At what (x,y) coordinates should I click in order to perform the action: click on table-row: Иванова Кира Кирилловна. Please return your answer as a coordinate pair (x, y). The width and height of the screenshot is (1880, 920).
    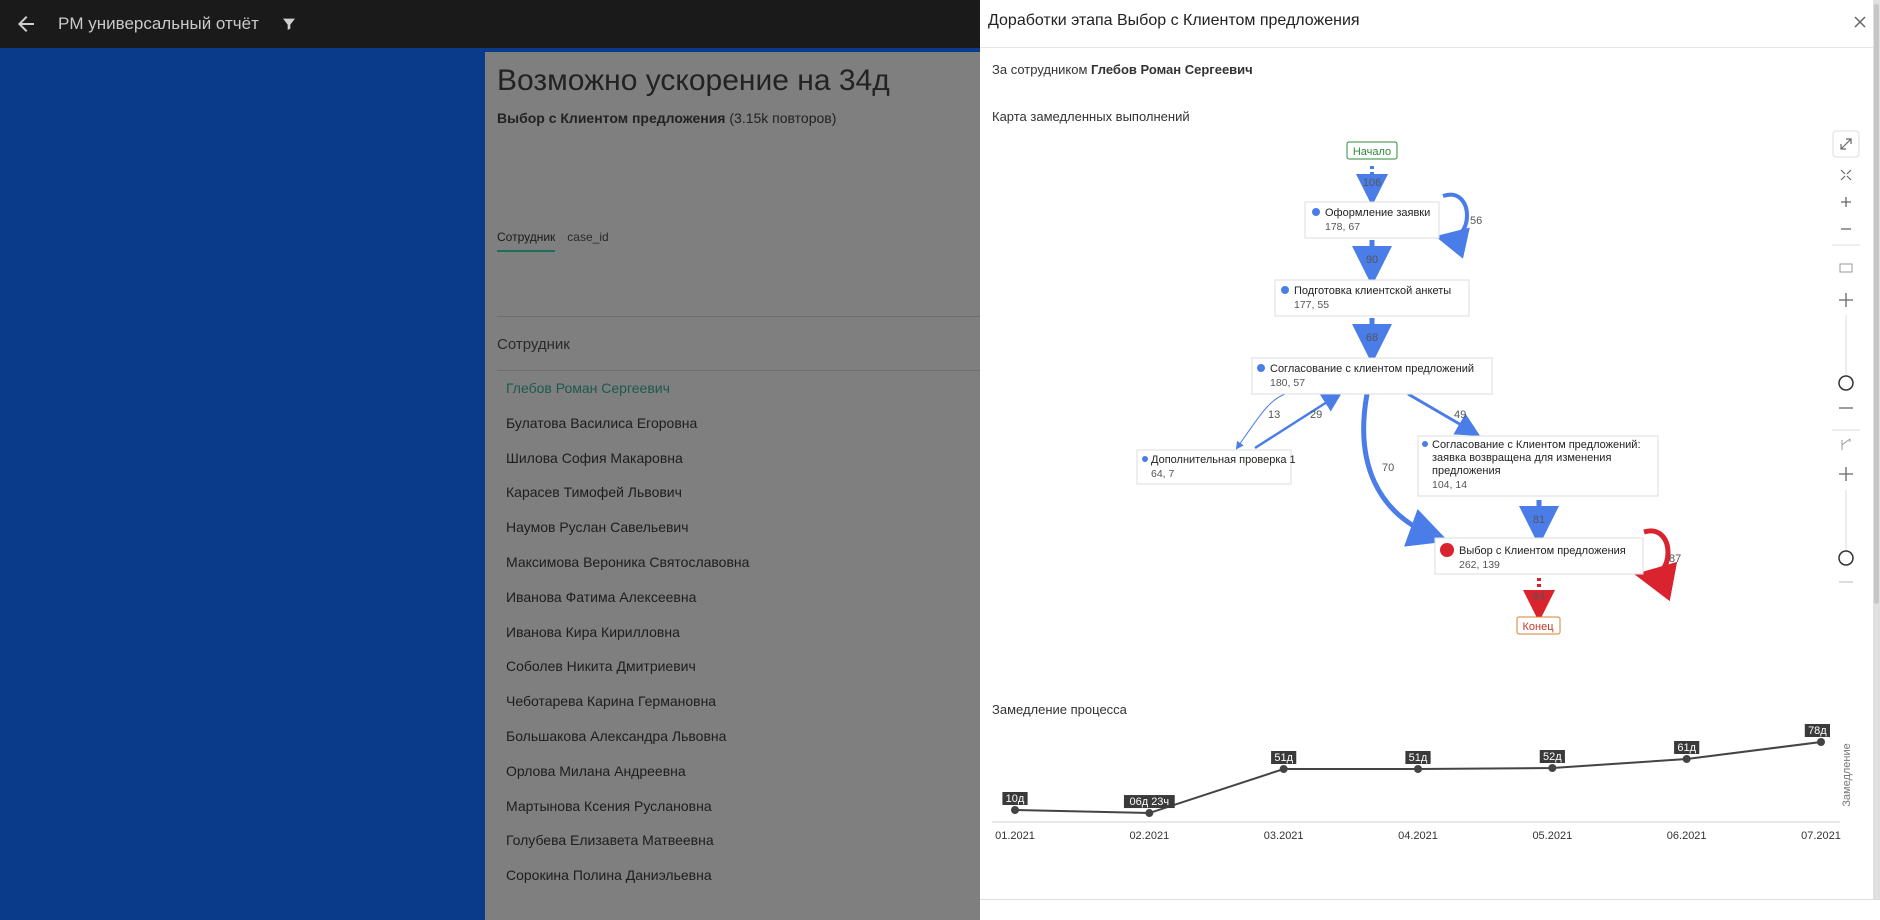
    Looking at the image, I should click on (627, 635).